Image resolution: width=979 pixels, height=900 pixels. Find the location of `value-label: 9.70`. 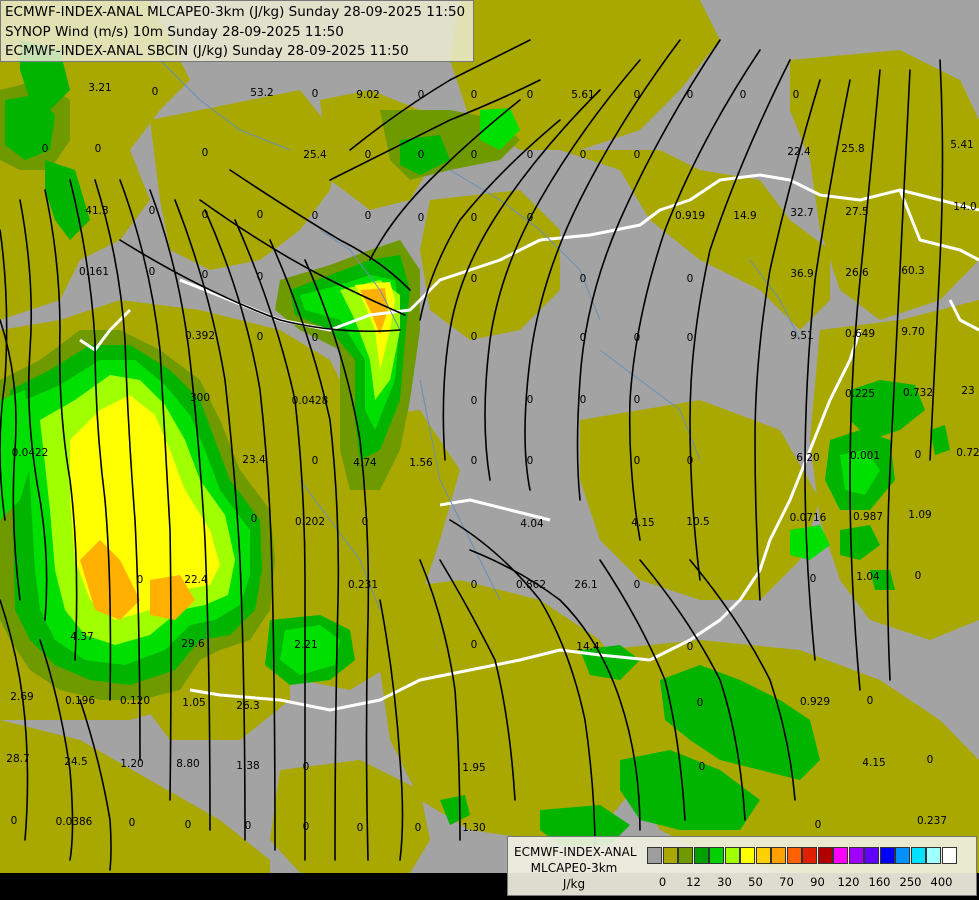

value-label: 9.70 is located at coordinates (912, 332).